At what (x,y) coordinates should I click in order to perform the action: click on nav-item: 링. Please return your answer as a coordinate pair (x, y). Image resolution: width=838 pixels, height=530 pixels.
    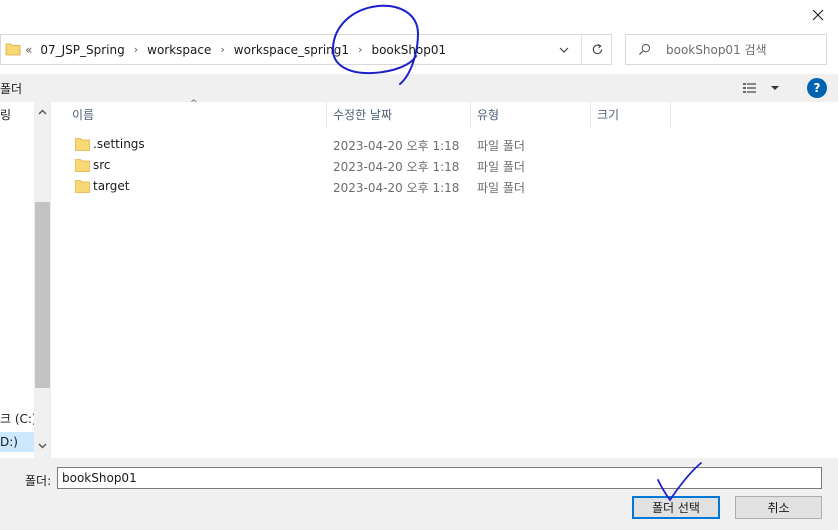
    Looking at the image, I should click on (5, 114).